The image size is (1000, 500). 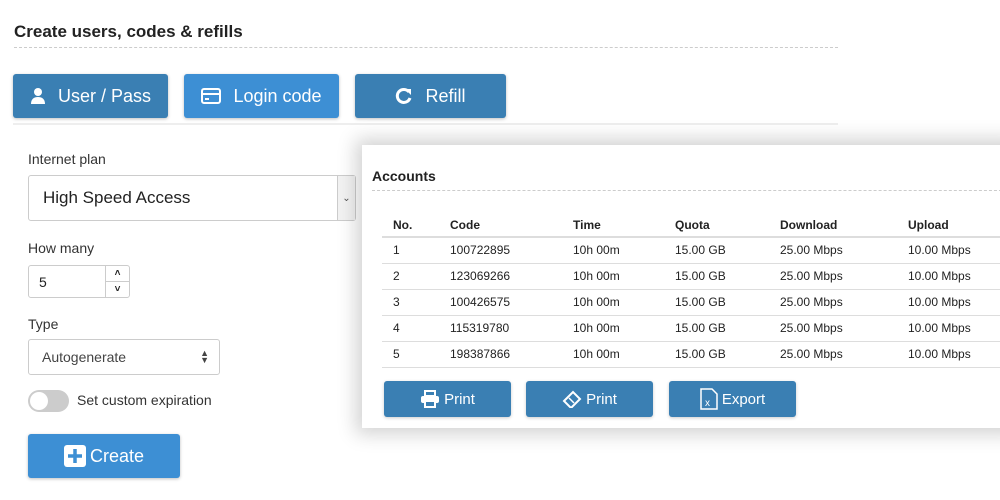 What do you see at coordinates (346, 198) in the screenshot?
I see `chevron-down-icon: ⌄` at bounding box center [346, 198].